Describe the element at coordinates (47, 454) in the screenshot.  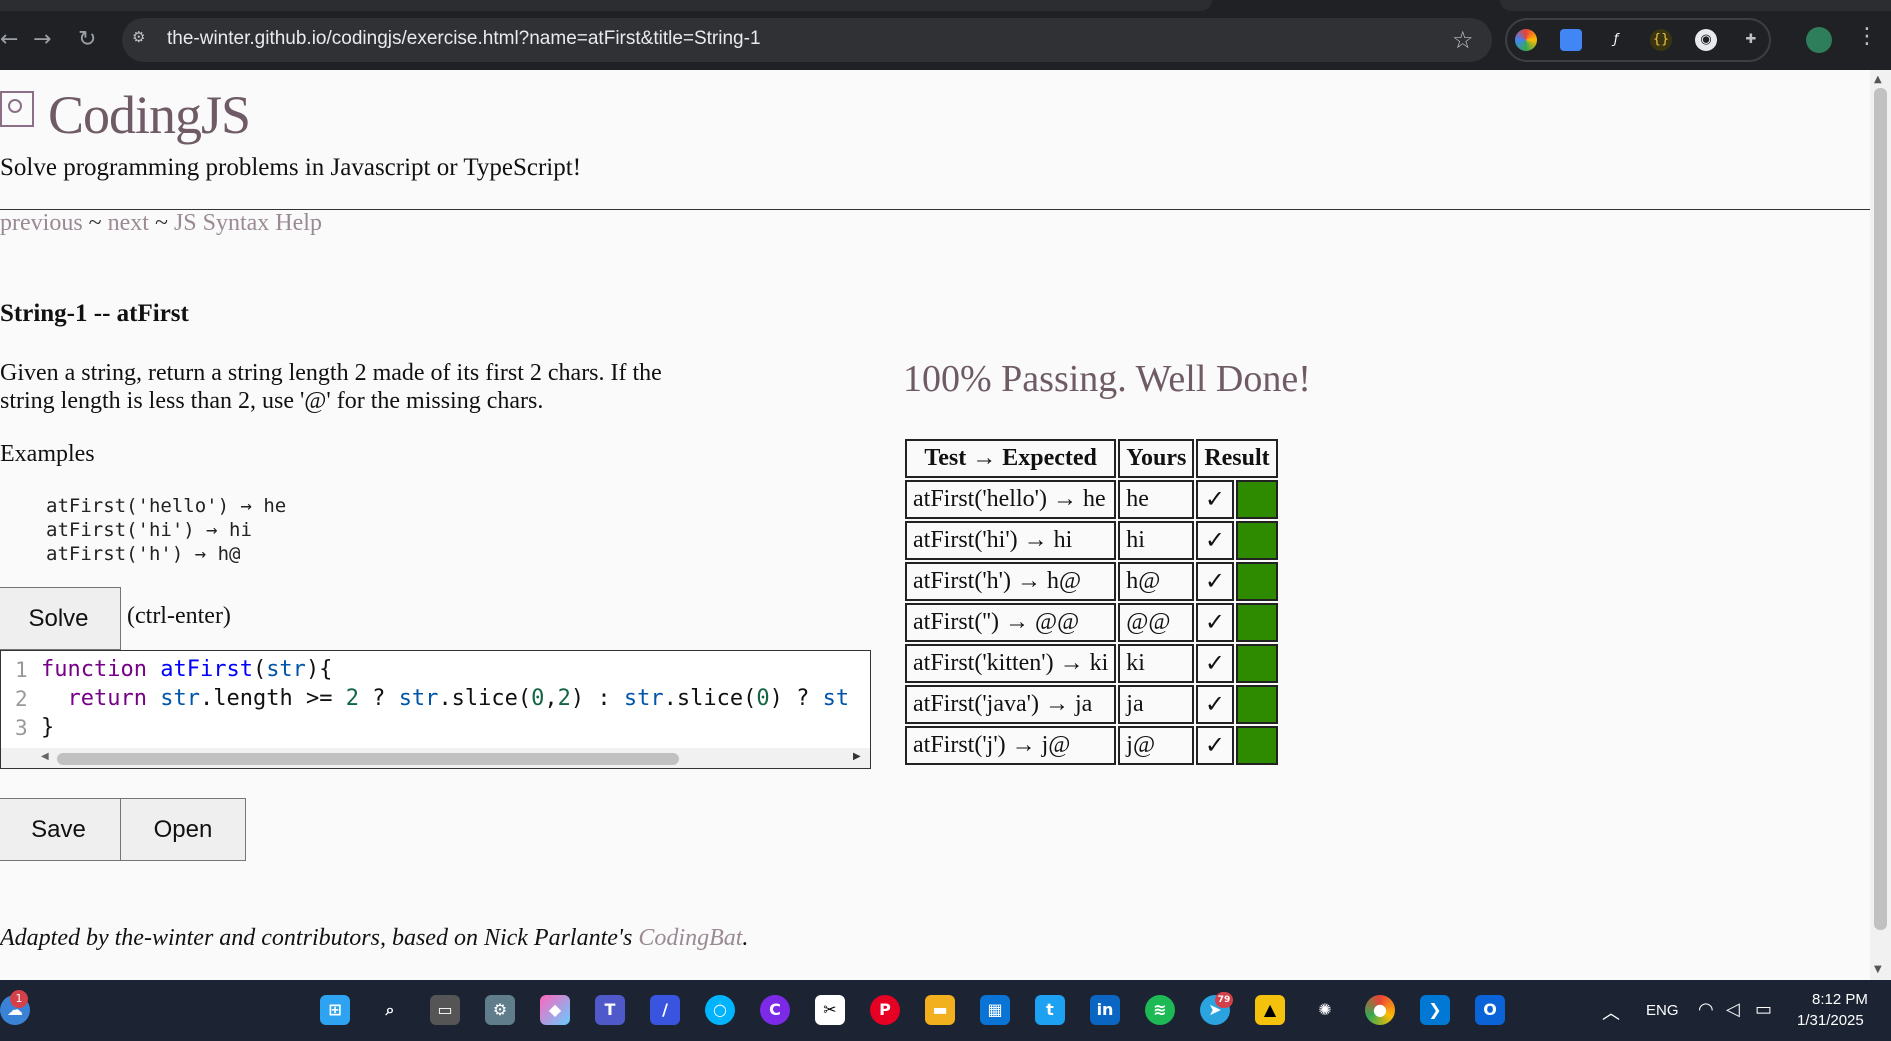
I see `examples-label: Examples` at that location.